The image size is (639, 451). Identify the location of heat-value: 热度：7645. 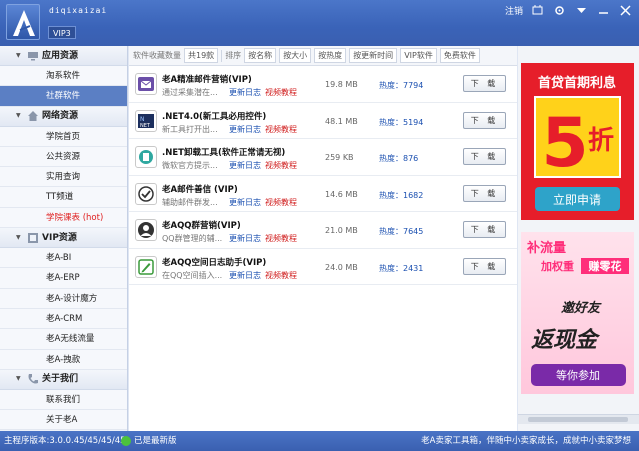
(401, 231).